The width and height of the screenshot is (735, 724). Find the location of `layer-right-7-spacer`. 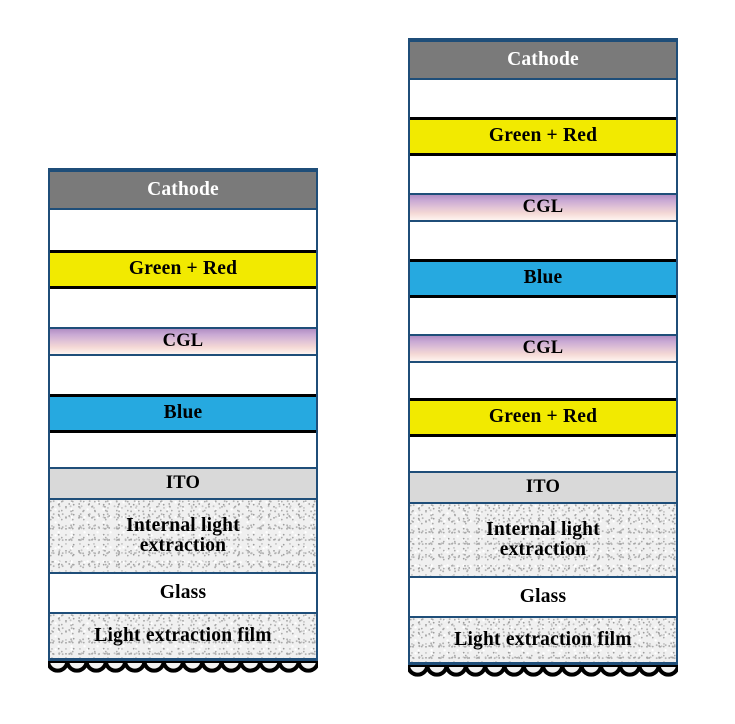

layer-right-7-spacer is located at coordinates (543, 316).